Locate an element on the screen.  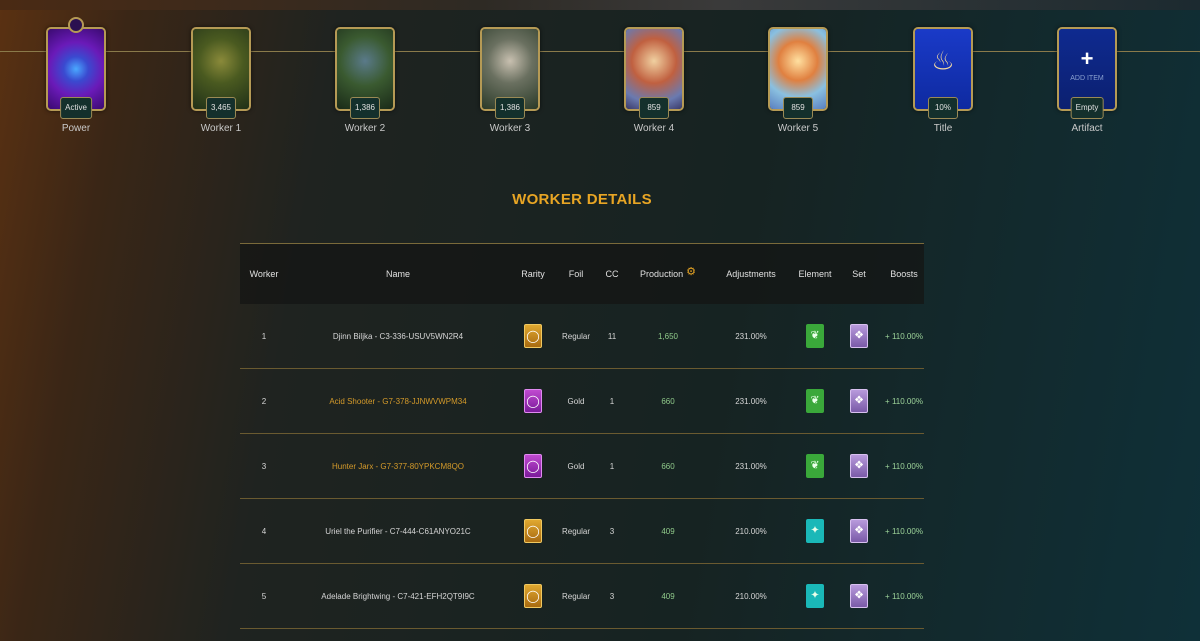
cell-name: Uriel the Purifier - C7-444-C61ANYO21C is located at coordinates (398, 531).